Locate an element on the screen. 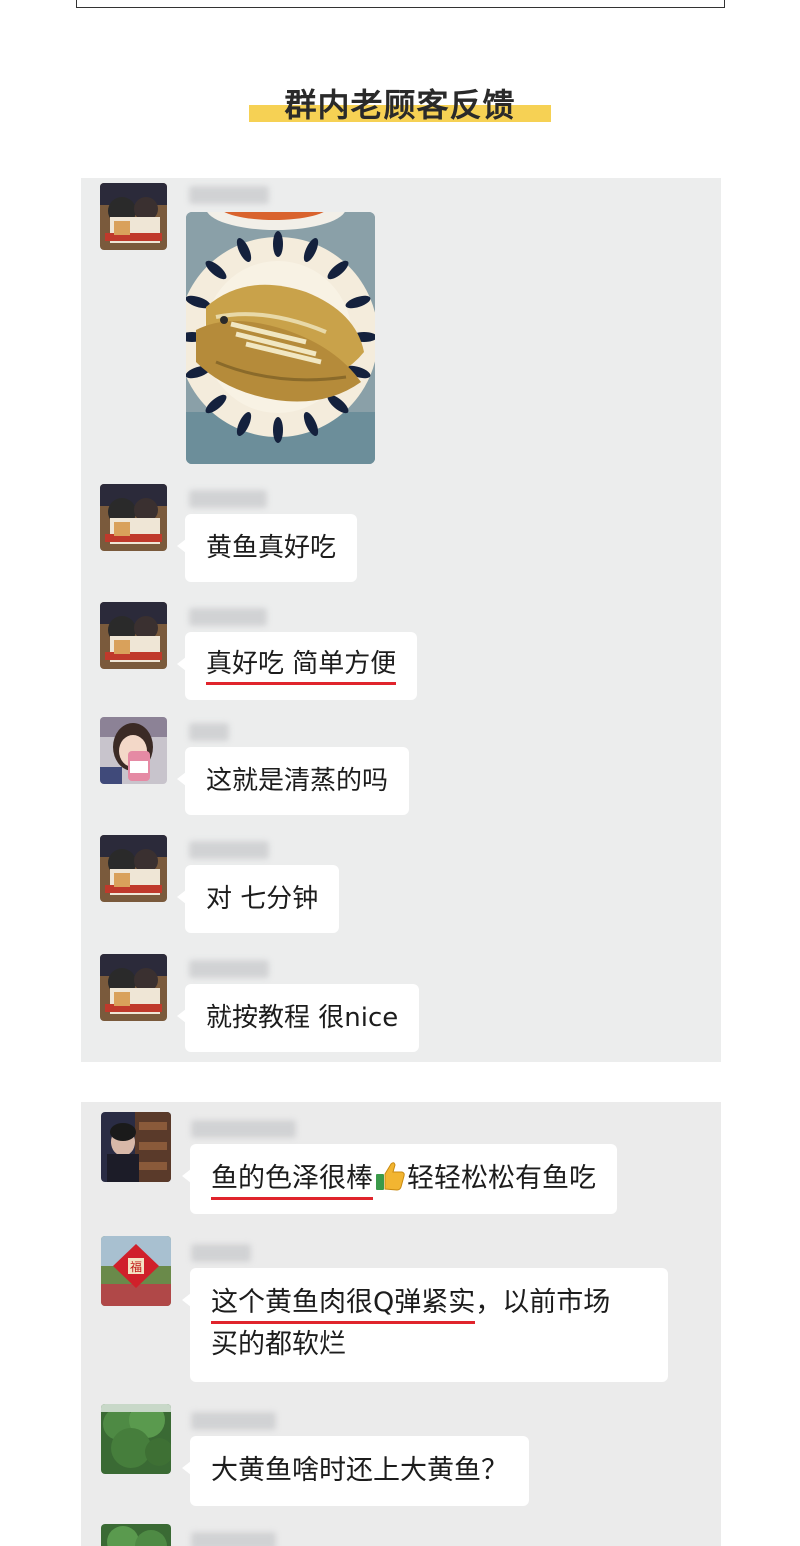  message-text: 大黄鱼啥时还上大黄鱼？ is located at coordinates (359, 1470).